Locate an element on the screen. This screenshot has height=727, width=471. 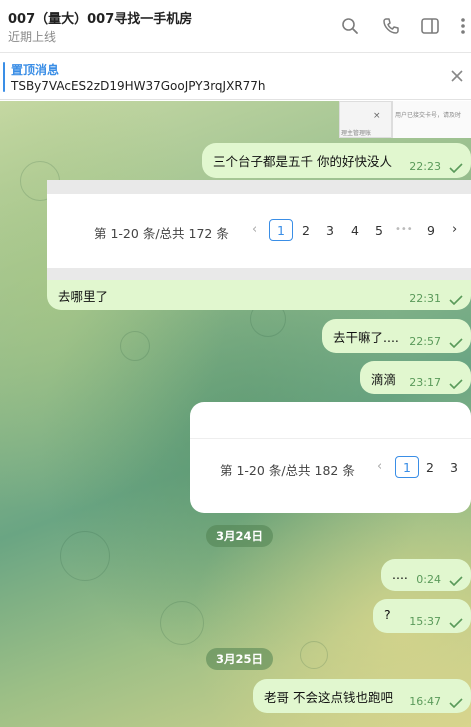
thumbnail-close-glyph: × is located at coordinates (377, 116).